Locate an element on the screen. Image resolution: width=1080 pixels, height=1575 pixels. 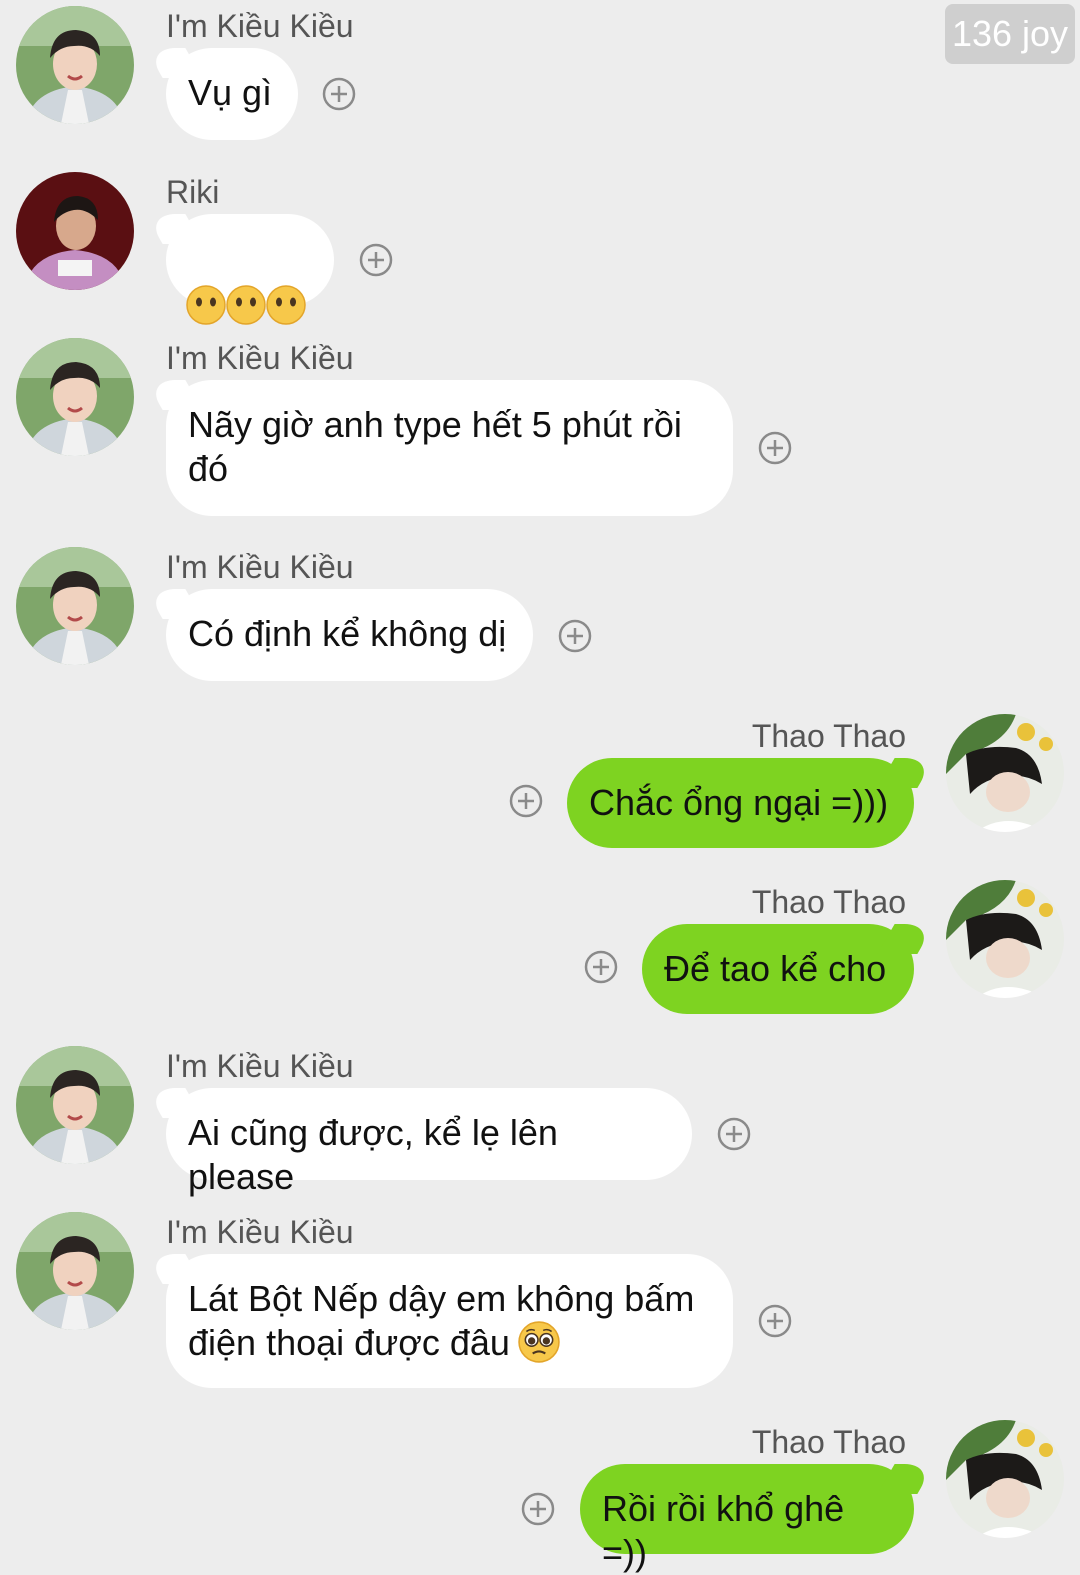
message-row: Thao Thao Rồi rồi khổ ghê =)) is located at coordinates (540, 1494).